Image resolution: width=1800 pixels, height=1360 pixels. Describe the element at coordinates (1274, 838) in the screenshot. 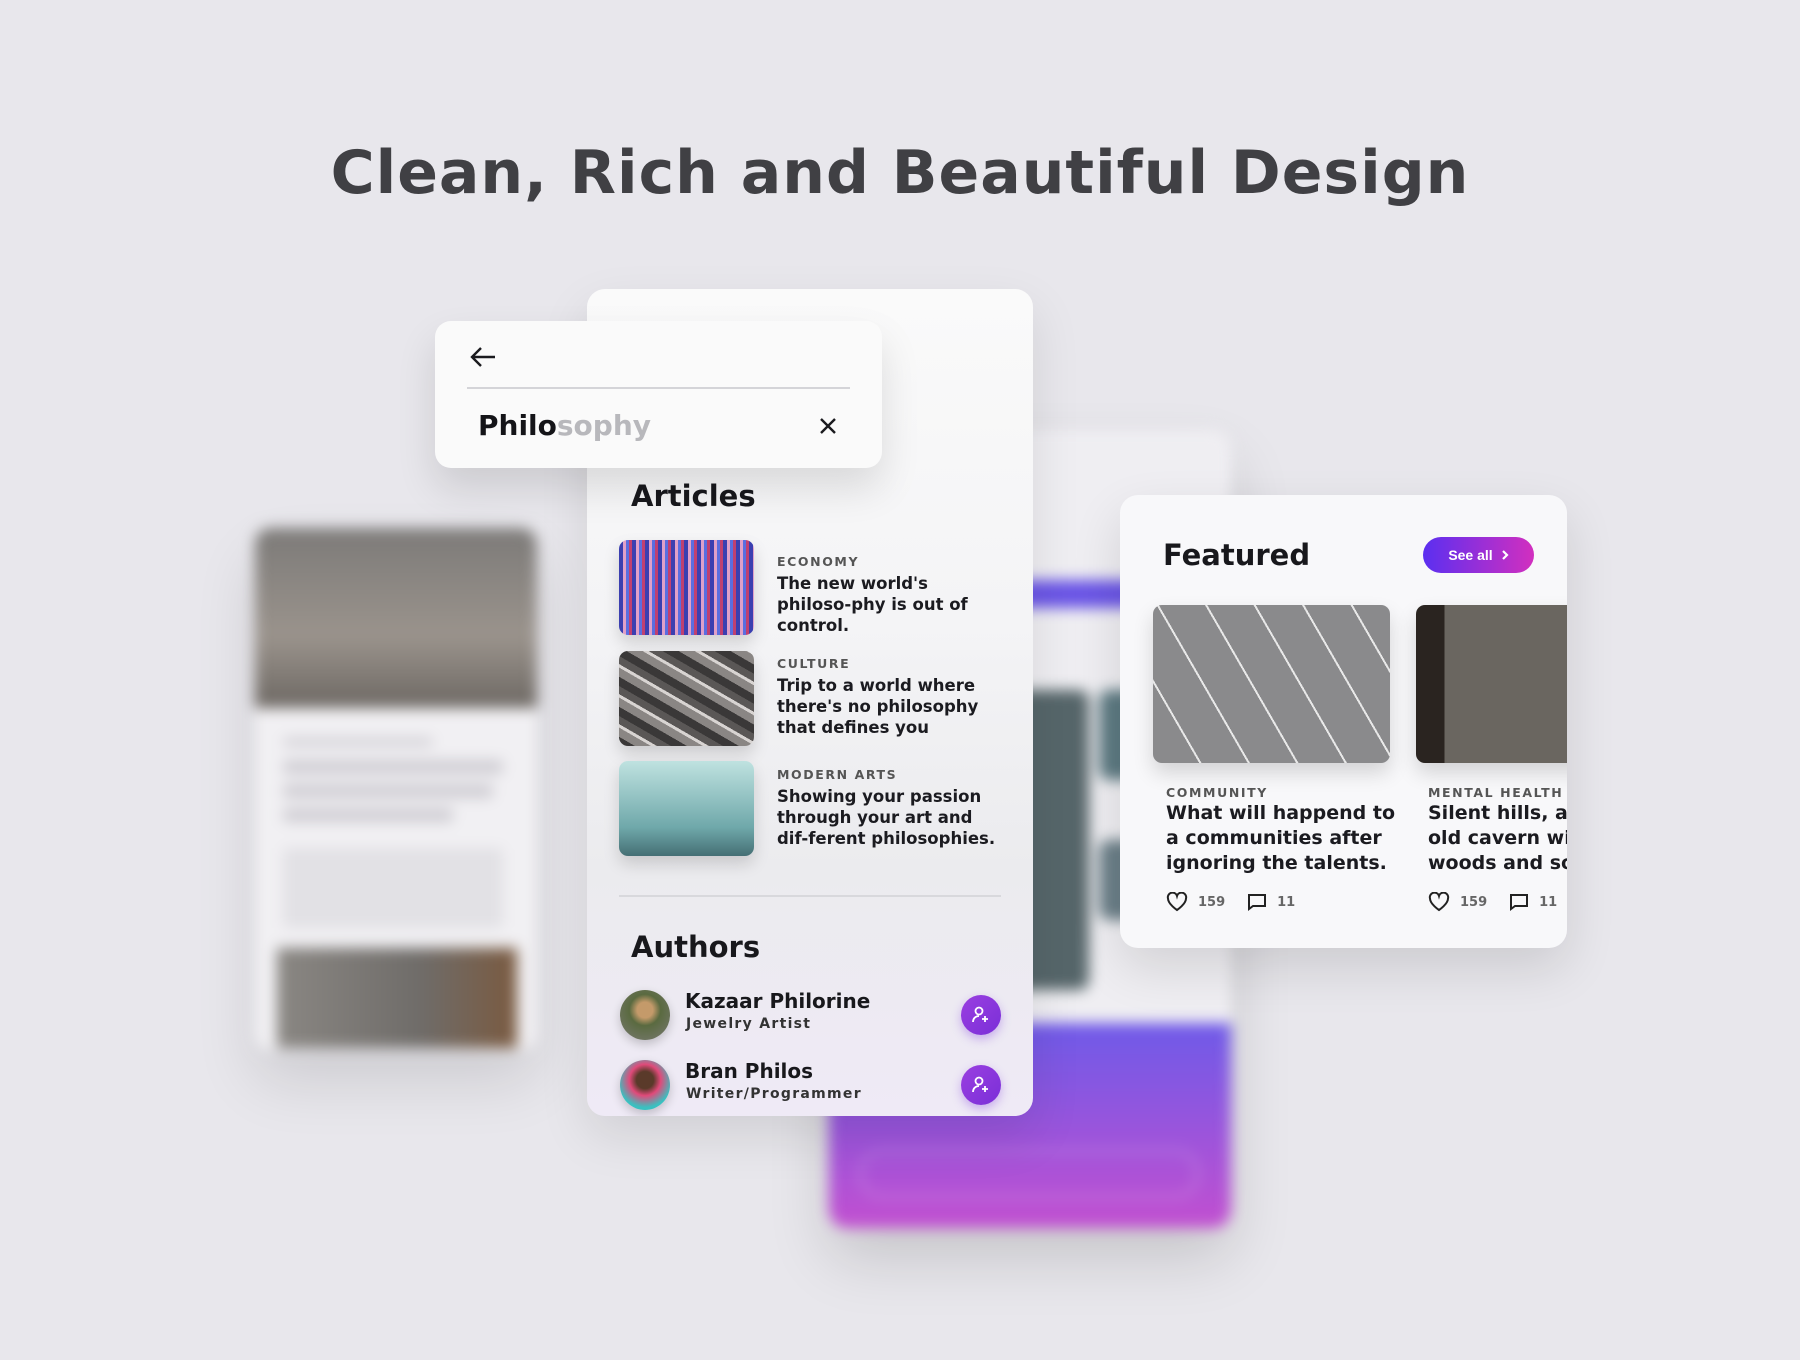

I see `title-line: a communities after` at that location.